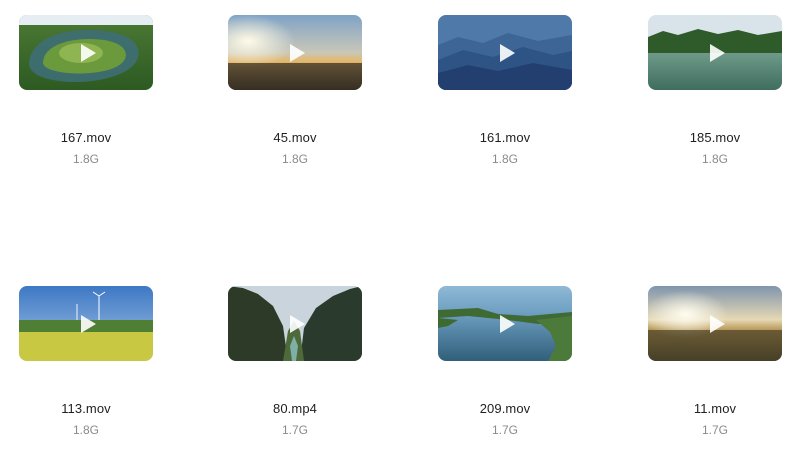  Describe the element at coordinates (715, 137) in the screenshot. I see `file-name: 185.mov` at that location.